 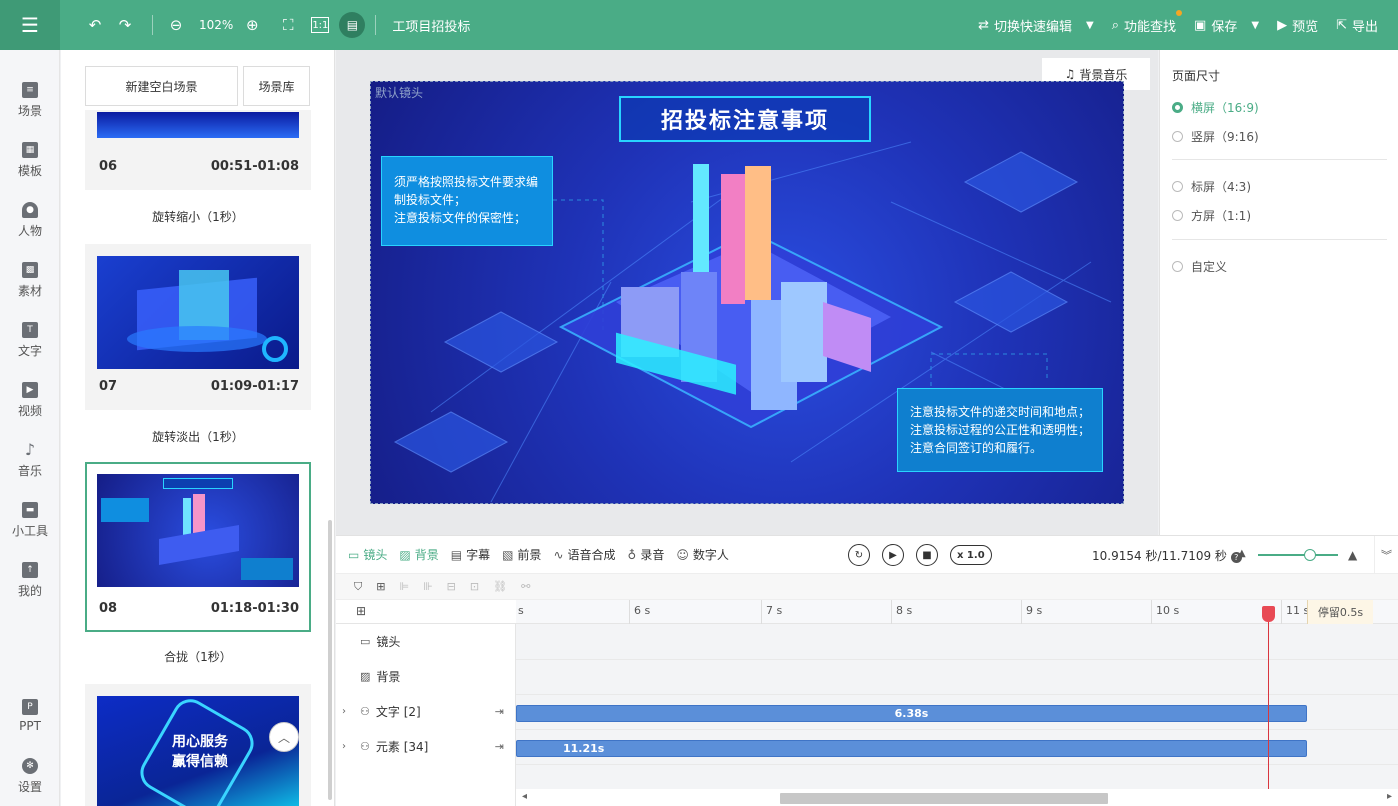 I want to click on redo-icon: ↷, so click(x=125, y=25).